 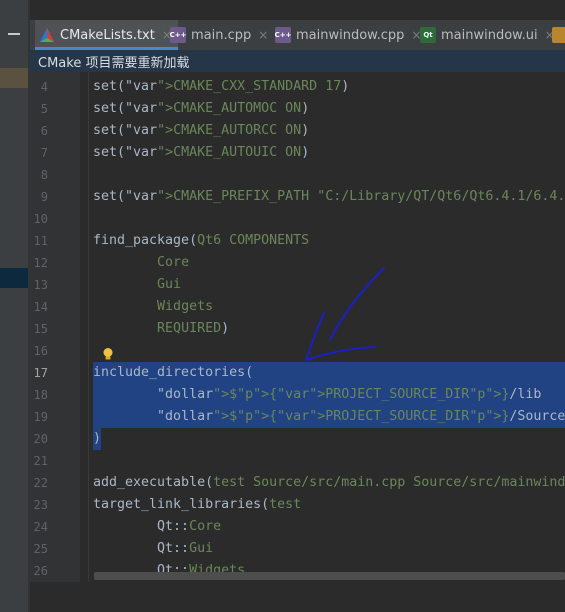 What do you see at coordinates (40, 395) in the screenshot?
I see `line-number: 18` at bounding box center [40, 395].